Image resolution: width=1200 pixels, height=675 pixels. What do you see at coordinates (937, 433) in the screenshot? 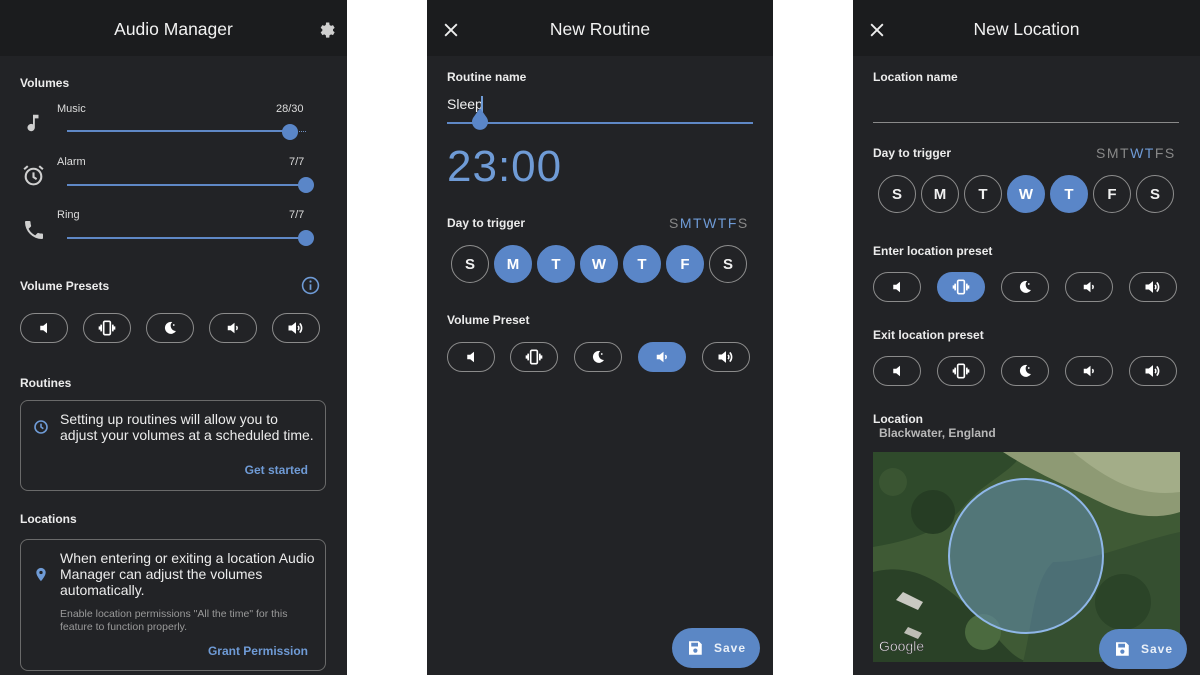
I see `location-value: Blackwater, England` at bounding box center [937, 433].